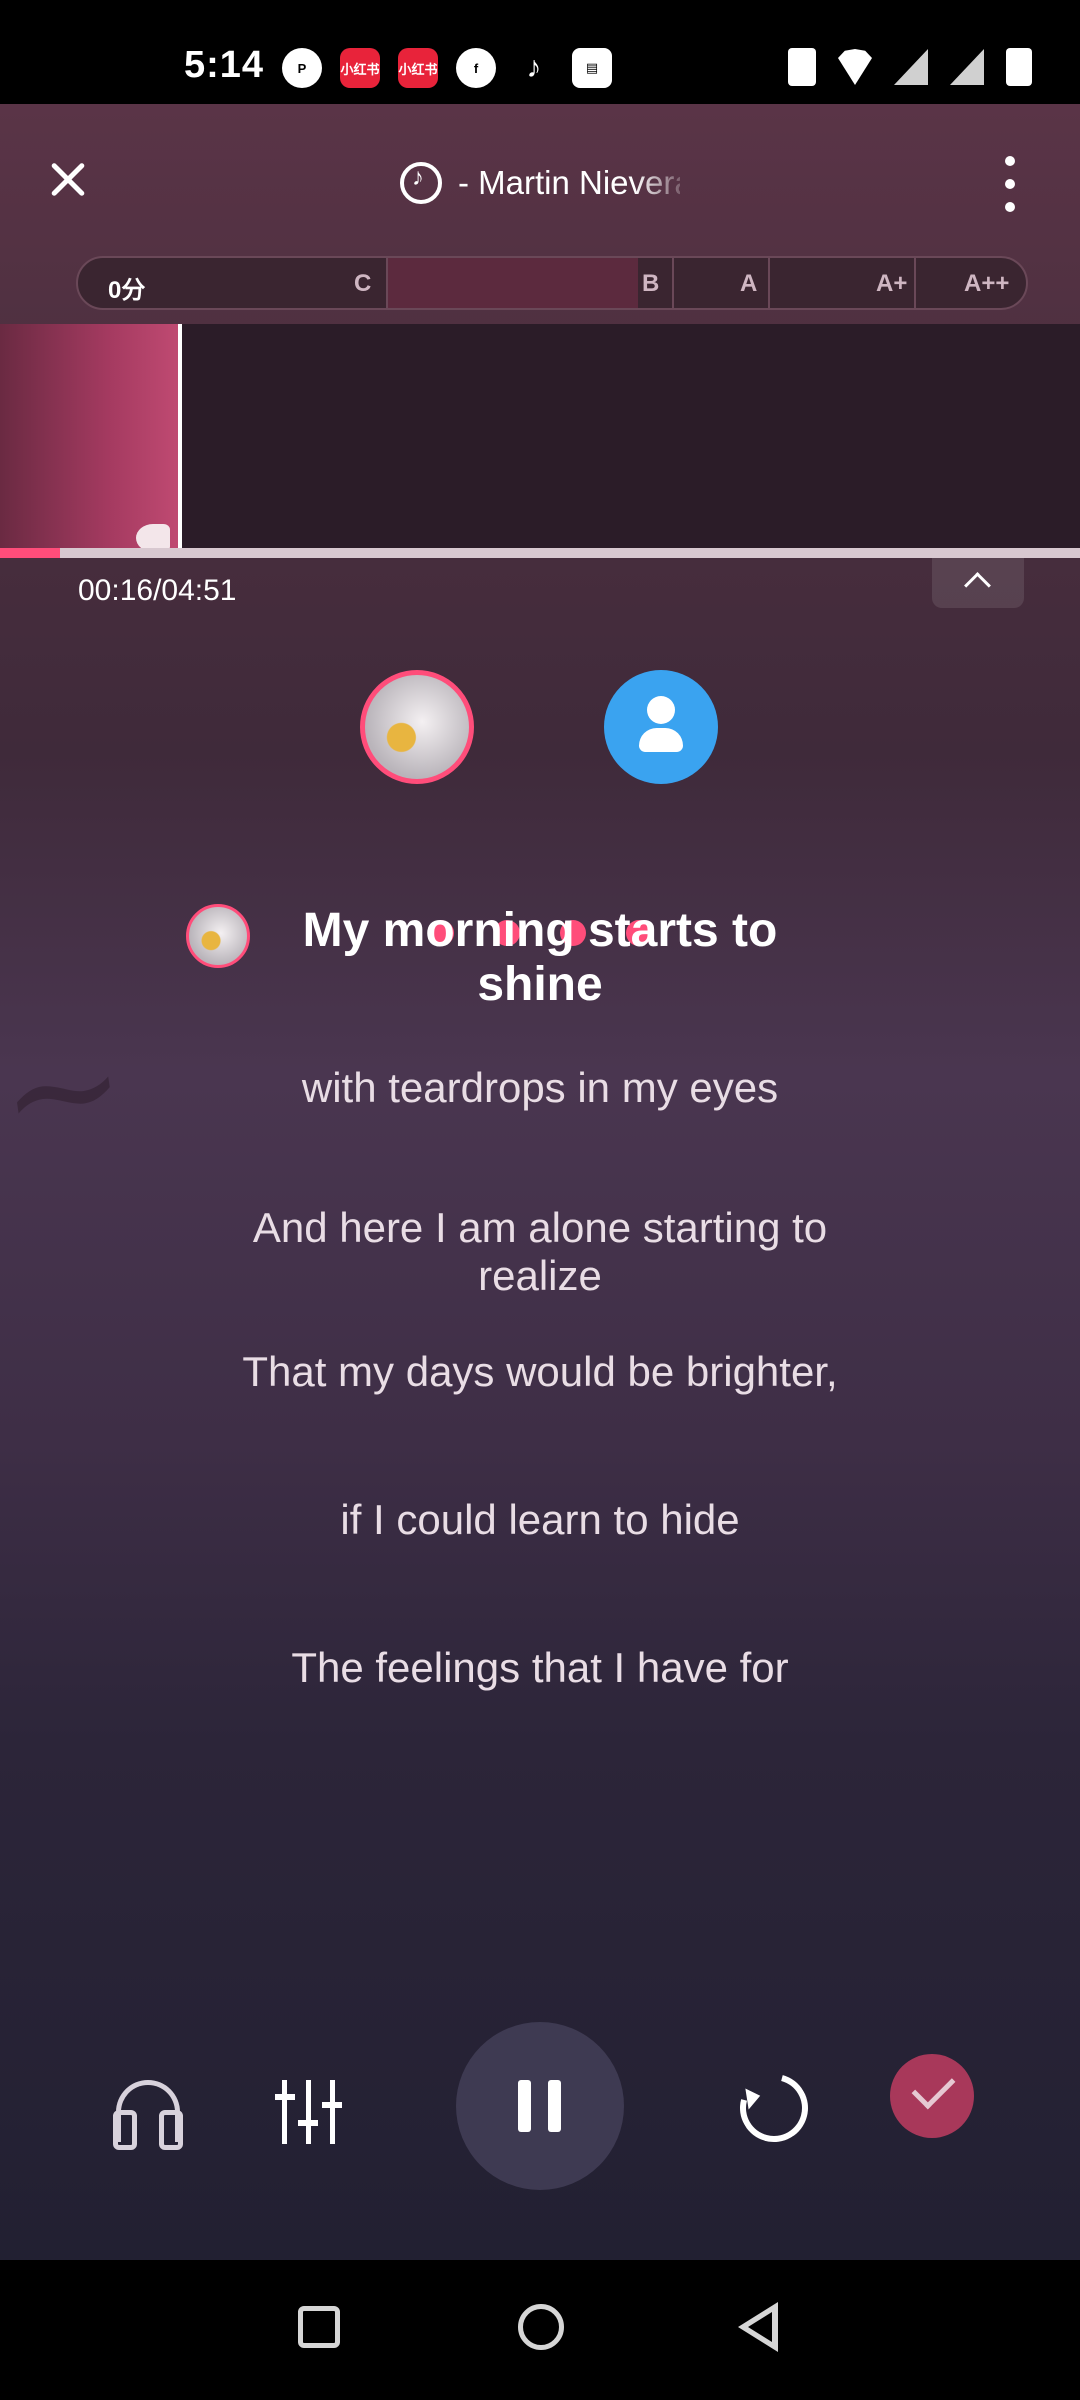  I want to click on lyric-line: And here I am alone starting to realize, so click(540, 1251).